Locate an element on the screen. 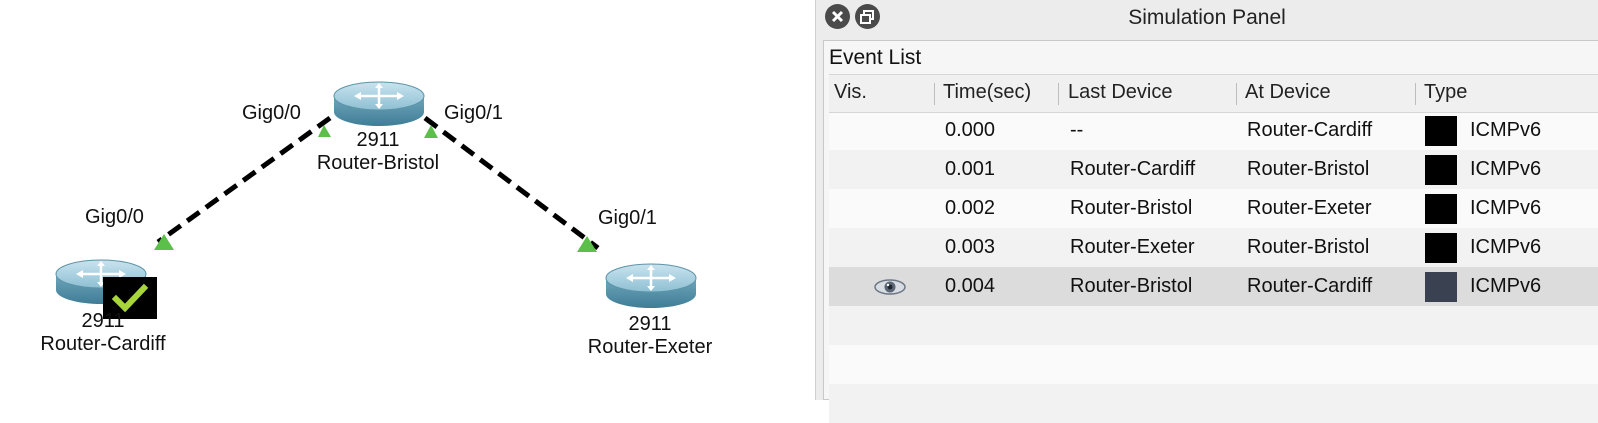 The height and width of the screenshot is (423, 1598). event-last-device: -- is located at coordinates (1077, 130).